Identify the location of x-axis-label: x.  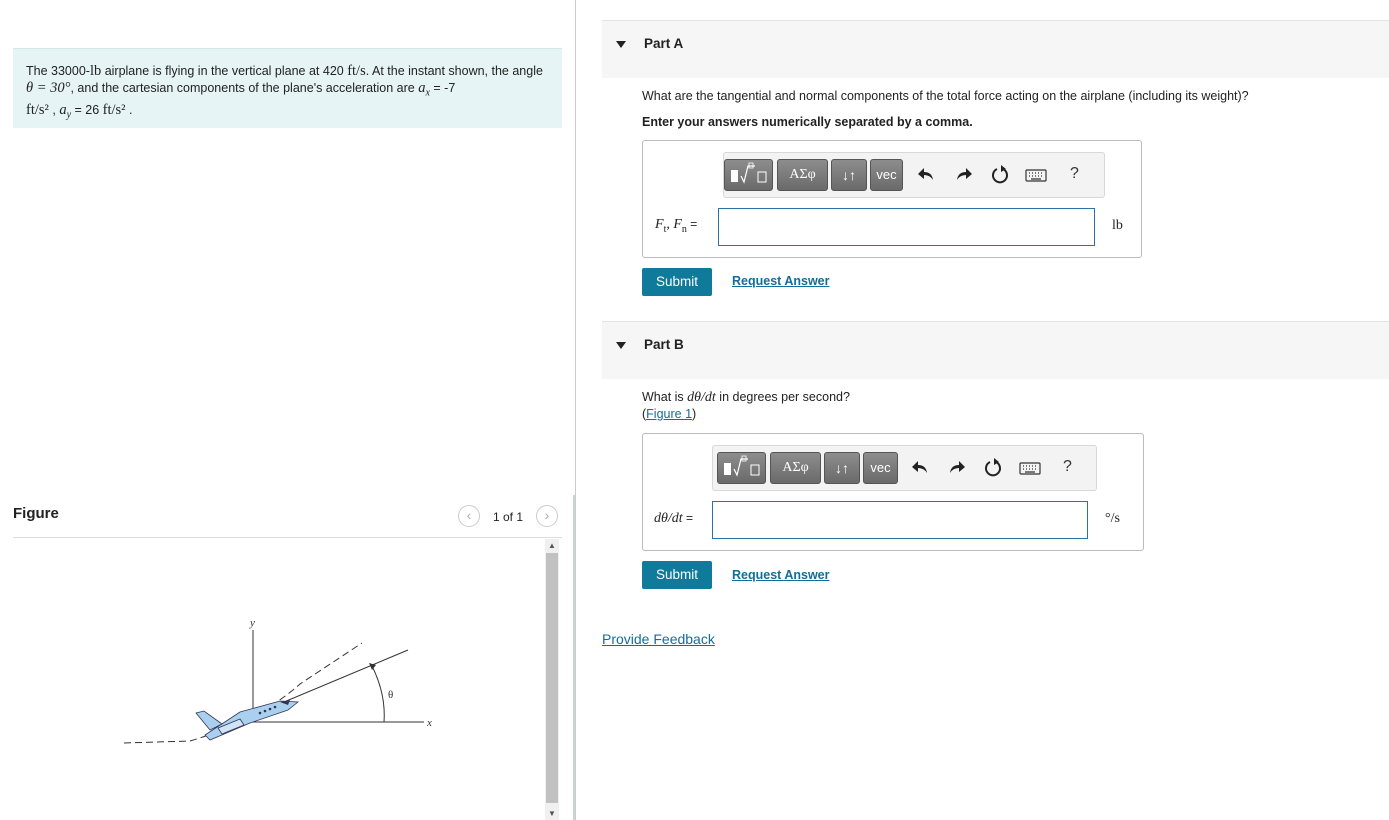
(429, 723).